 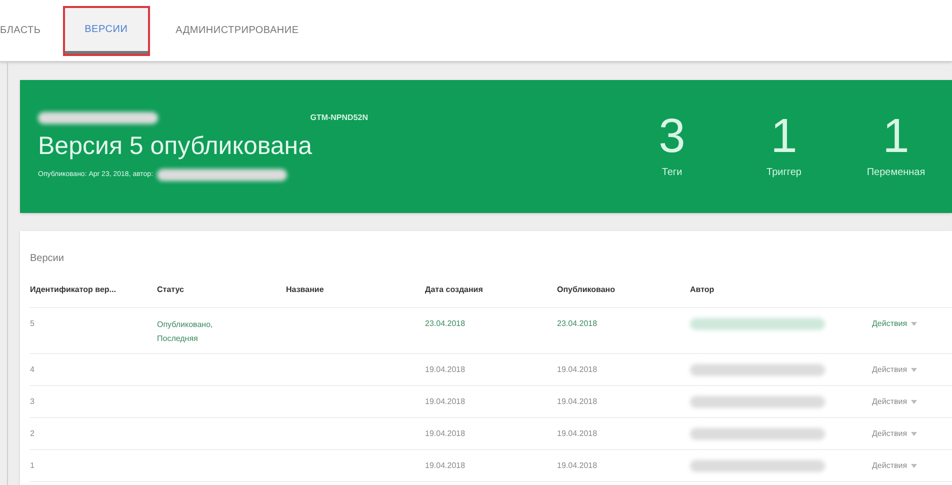 I want to click on column-header: Автор, so click(x=703, y=290).